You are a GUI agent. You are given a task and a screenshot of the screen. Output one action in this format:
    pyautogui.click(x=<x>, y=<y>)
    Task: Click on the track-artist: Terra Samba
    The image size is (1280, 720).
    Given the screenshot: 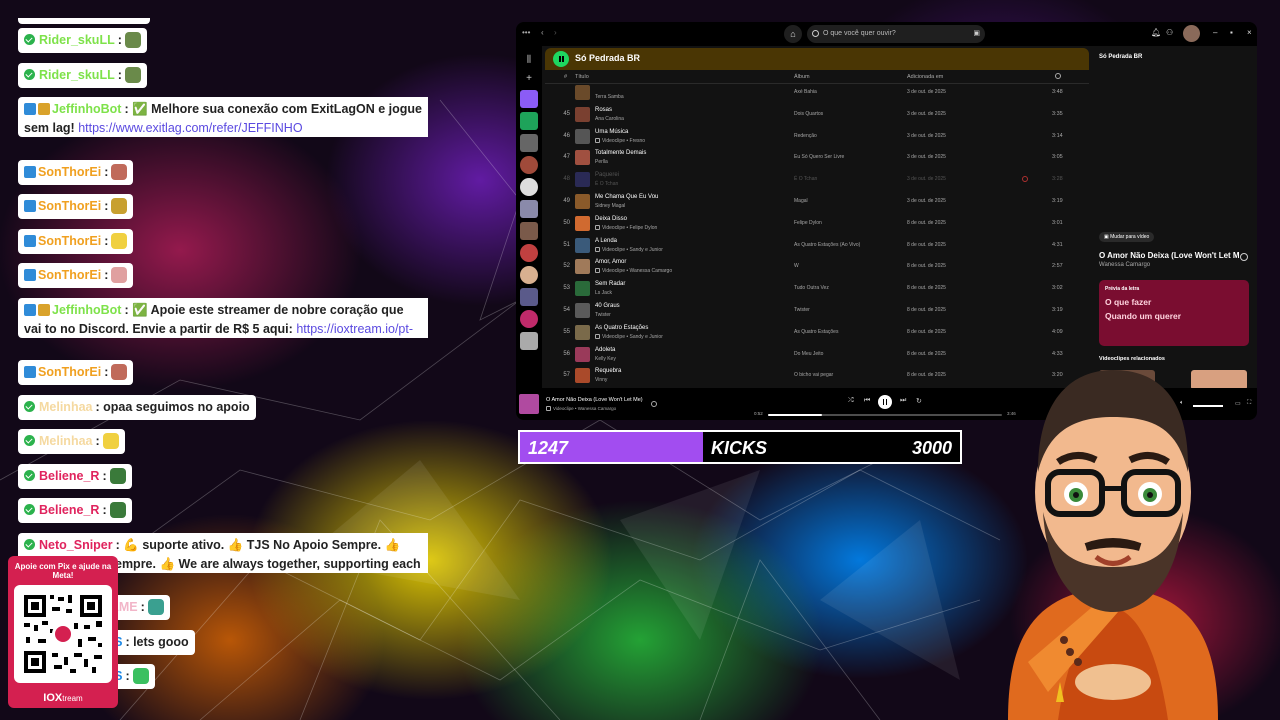 What is the action you would take?
    pyautogui.click(x=609, y=97)
    